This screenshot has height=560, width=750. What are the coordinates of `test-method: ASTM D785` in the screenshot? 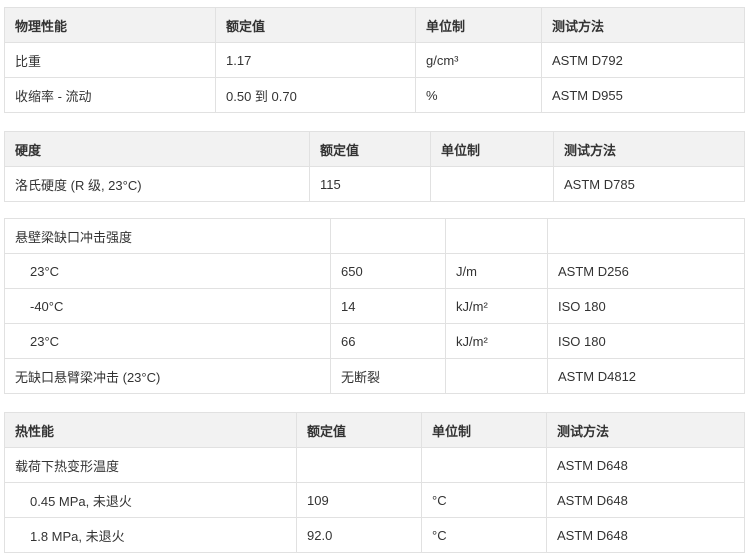 It's located at (649, 184).